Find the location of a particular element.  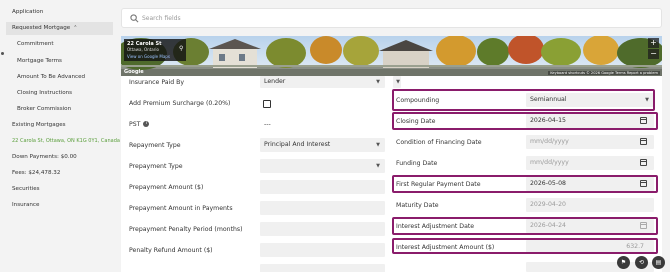

chevron-up-icon: ⌃ is located at coordinates (75, 28).